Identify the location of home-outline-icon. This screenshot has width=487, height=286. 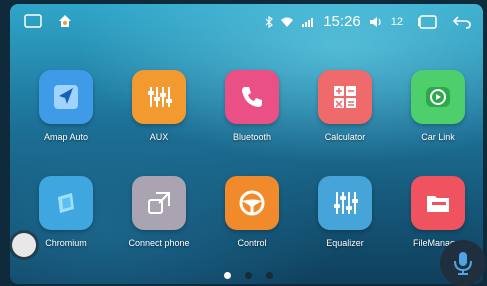
(33, 21).